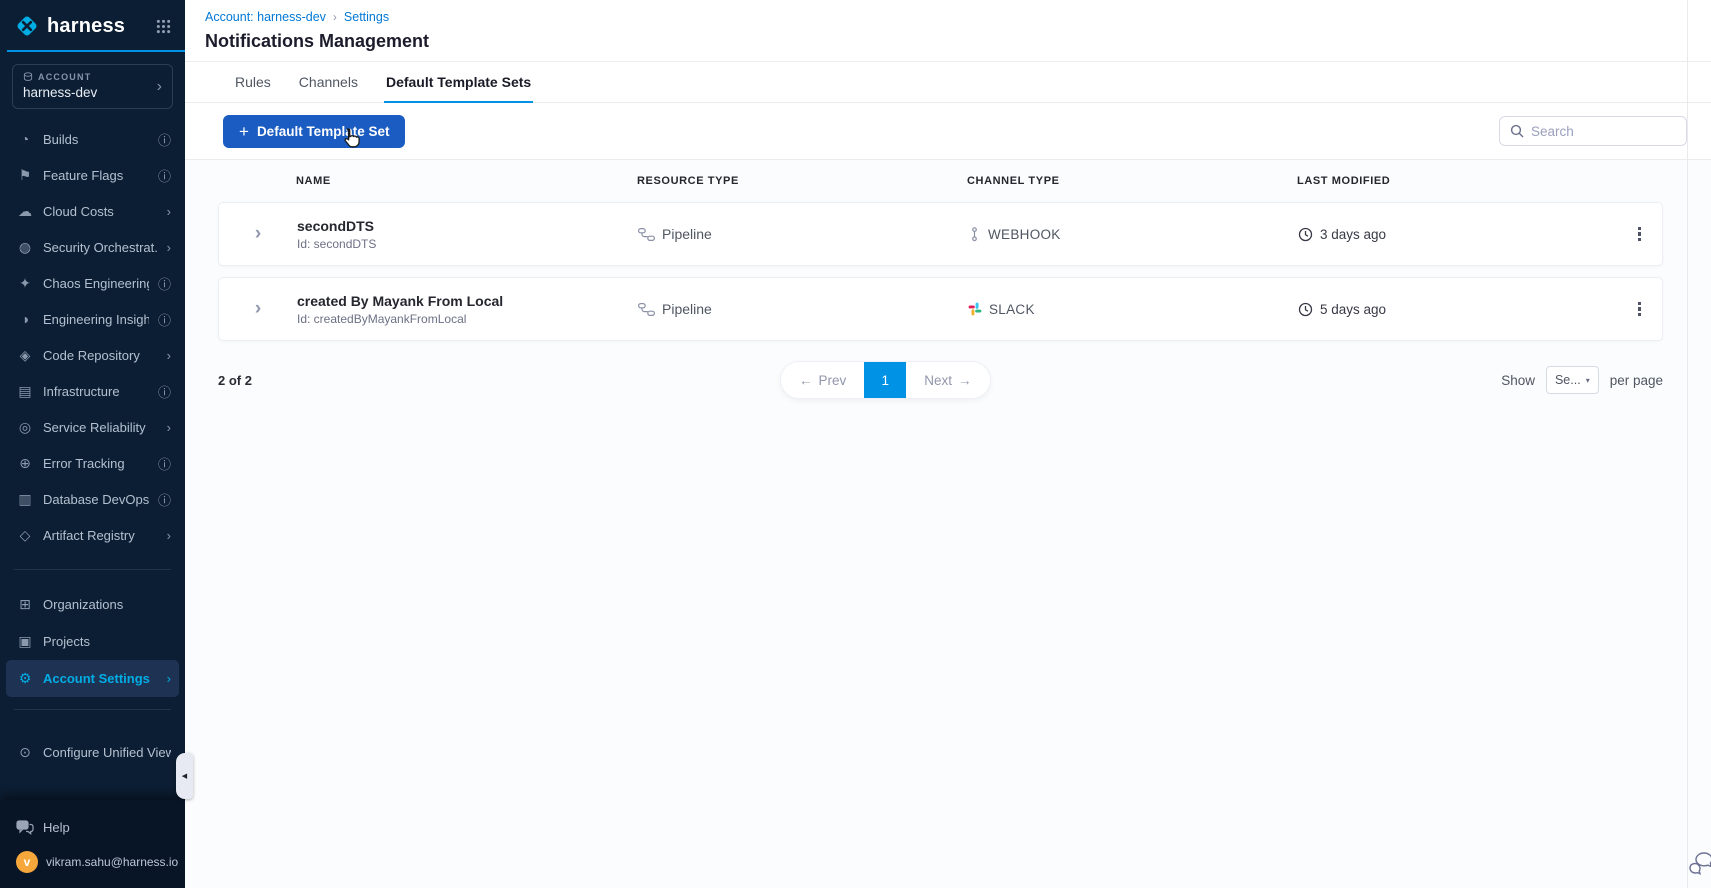  Describe the element at coordinates (366, 17) in the screenshot. I see `breadcrumb-settings-link: Settings` at that location.